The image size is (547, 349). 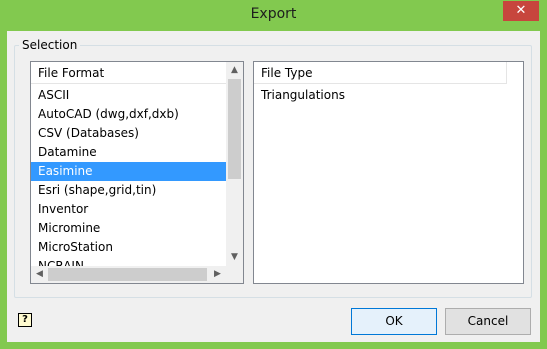 I want to click on file-type-header-label: File Type, so click(x=287, y=73).